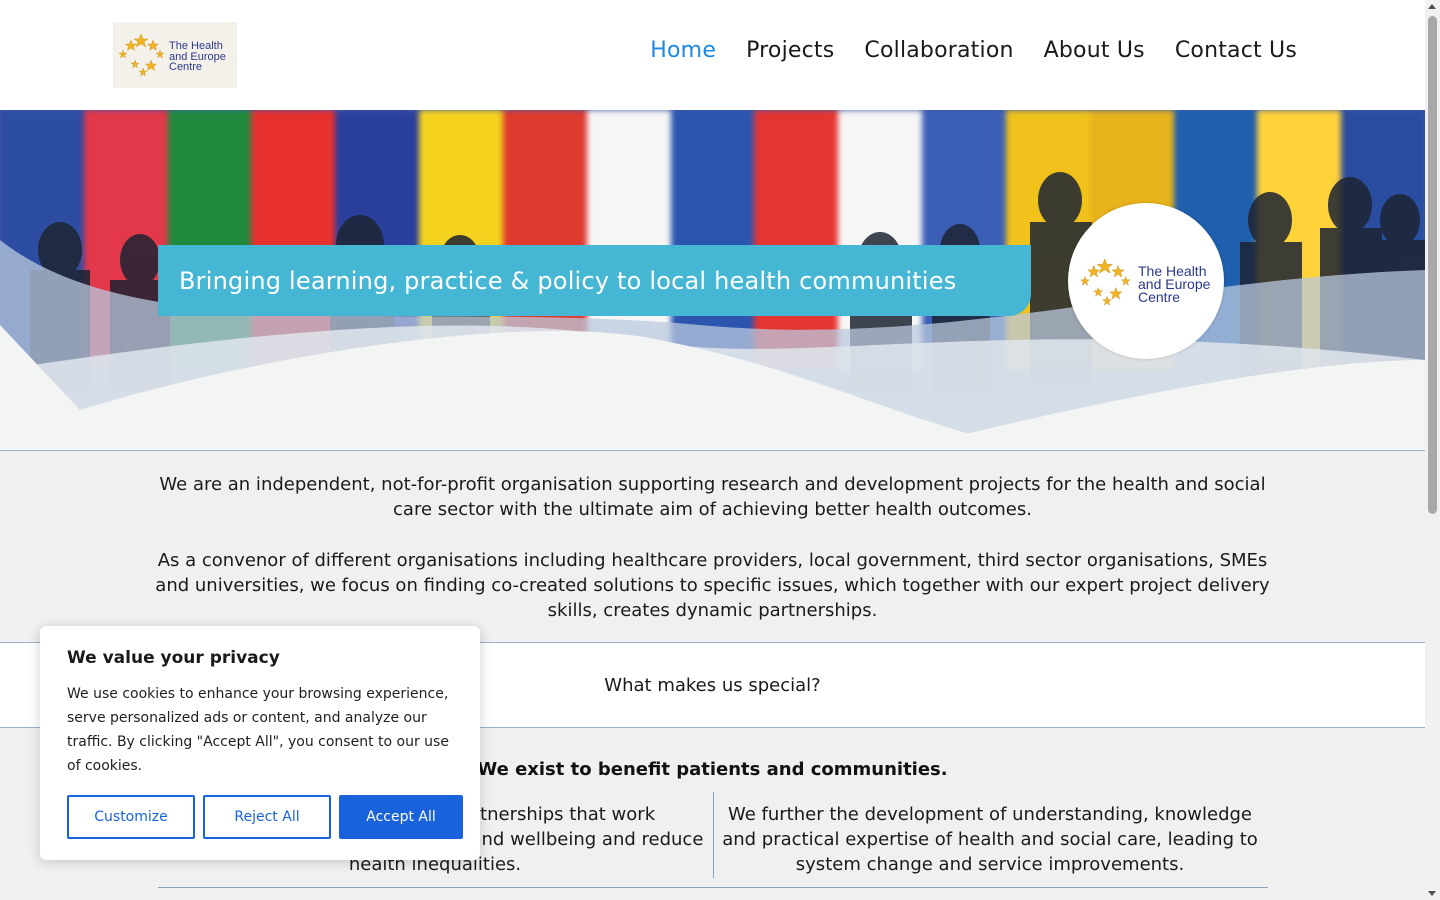 The image size is (1440, 900). Describe the element at coordinates (1174, 284) in the screenshot. I see `badge-text: The Health and Europe Centre` at that location.